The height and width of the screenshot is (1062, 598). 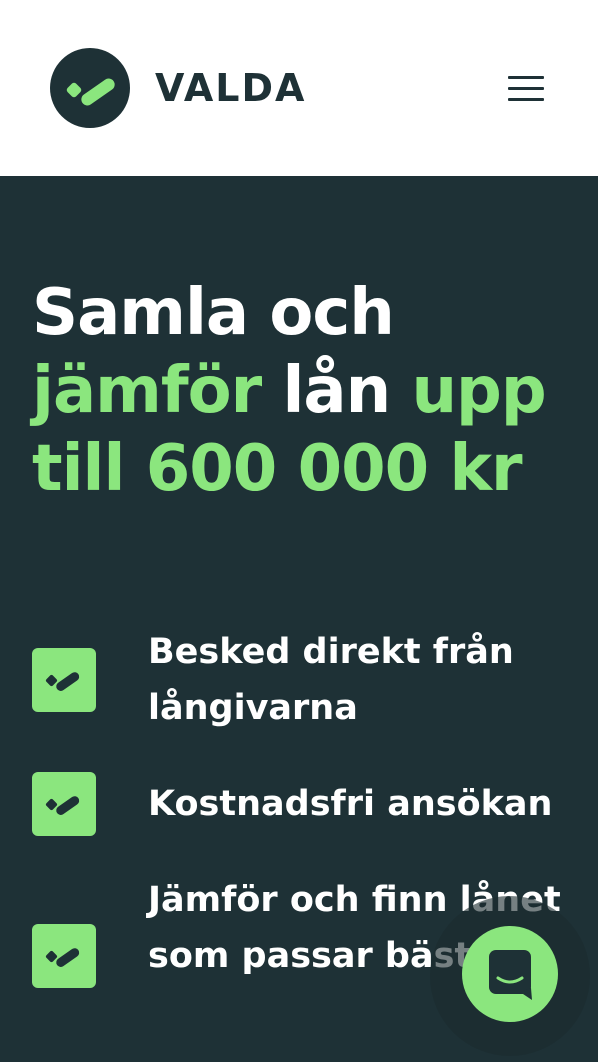 What do you see at coordinates (147, 391) in the screenshot?
I see `headline-part-2: jämför` at bounding box center [147, 391].